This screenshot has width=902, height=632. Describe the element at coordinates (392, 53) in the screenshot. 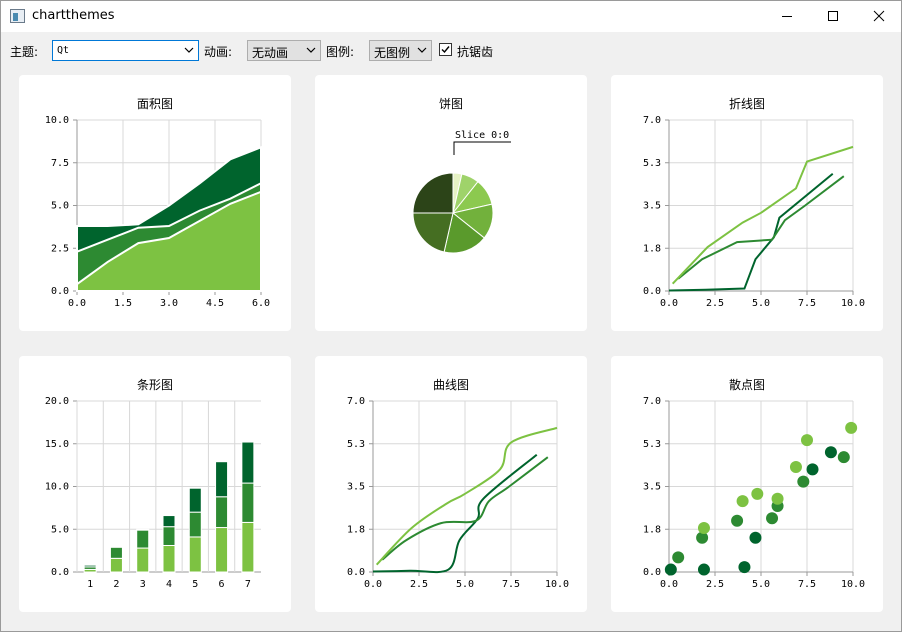

I see `legend-select-value: 无图例` at that location.